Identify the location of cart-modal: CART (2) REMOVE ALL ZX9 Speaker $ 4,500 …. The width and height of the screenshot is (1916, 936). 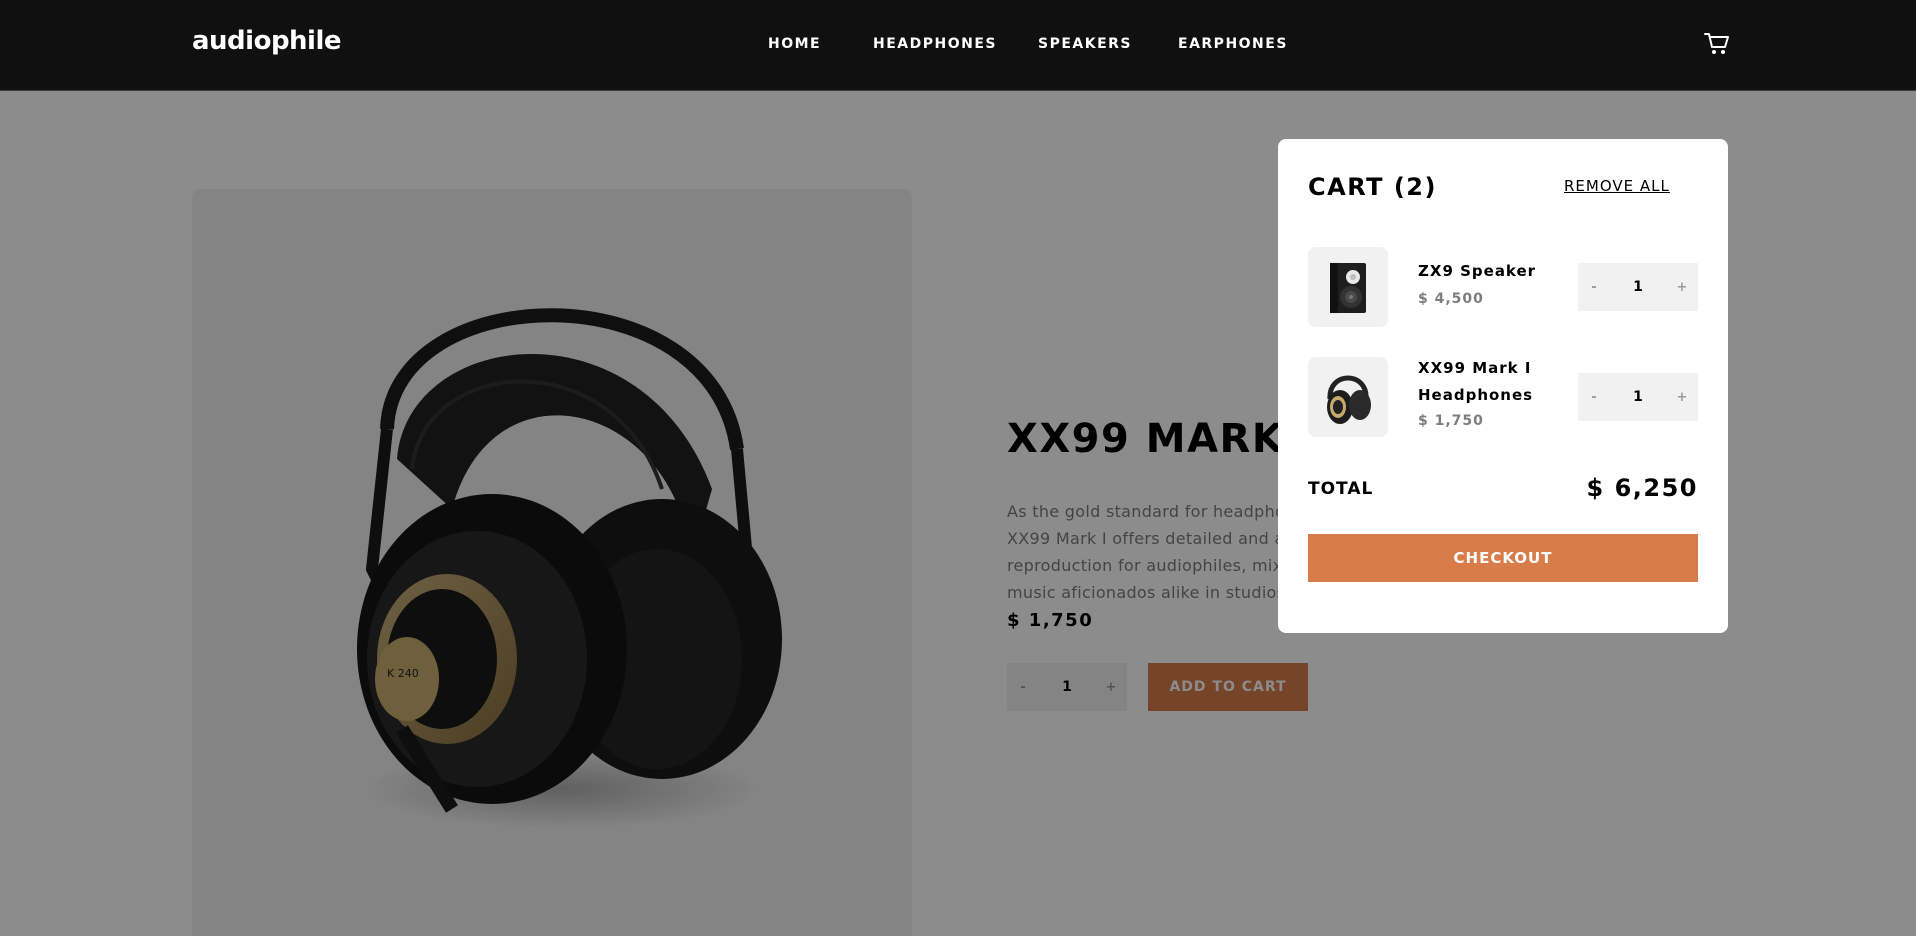
(1503, 386).